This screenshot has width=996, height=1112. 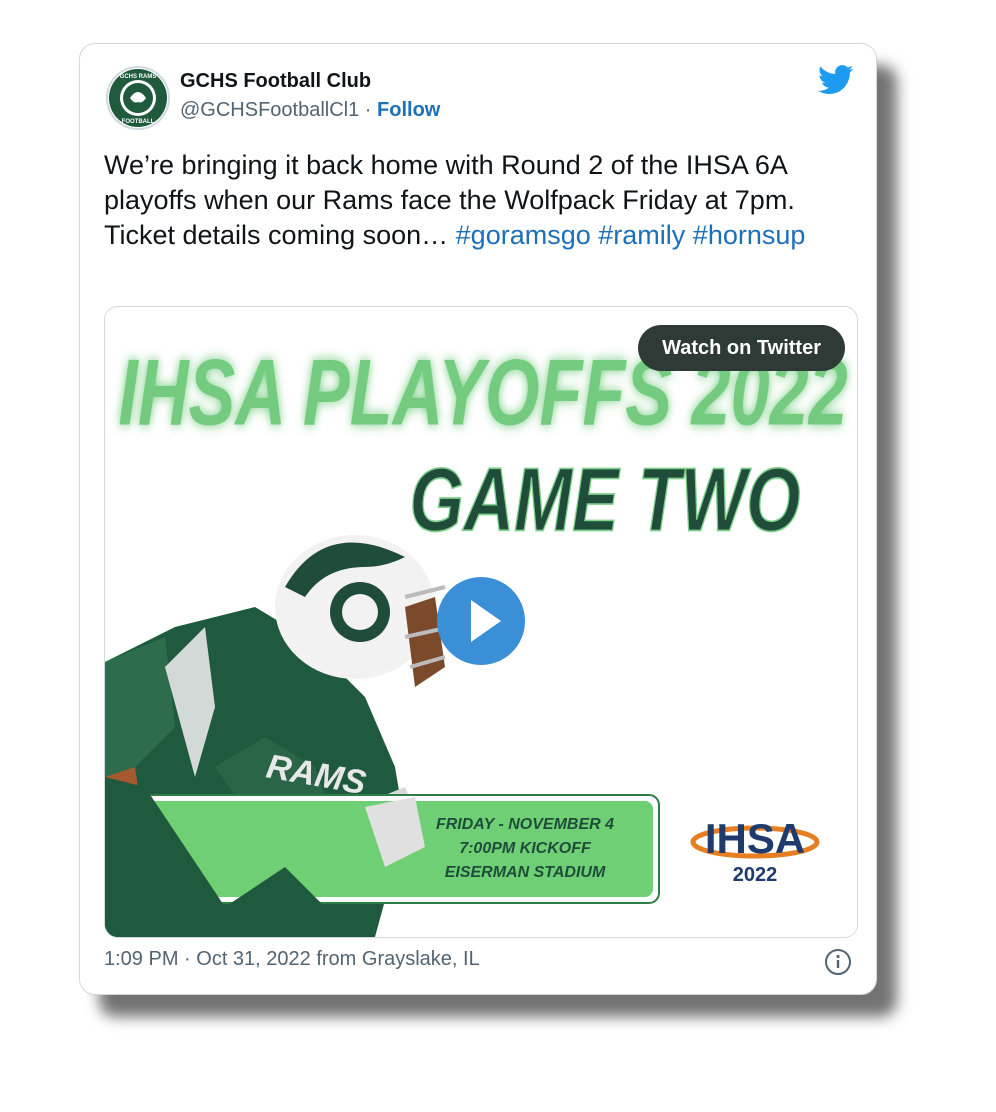 What do you see at coordinates (525, 872) in the screenshot?
I see `event-venue: EISERMAN STADIUM` at bounding box center [525, 872].